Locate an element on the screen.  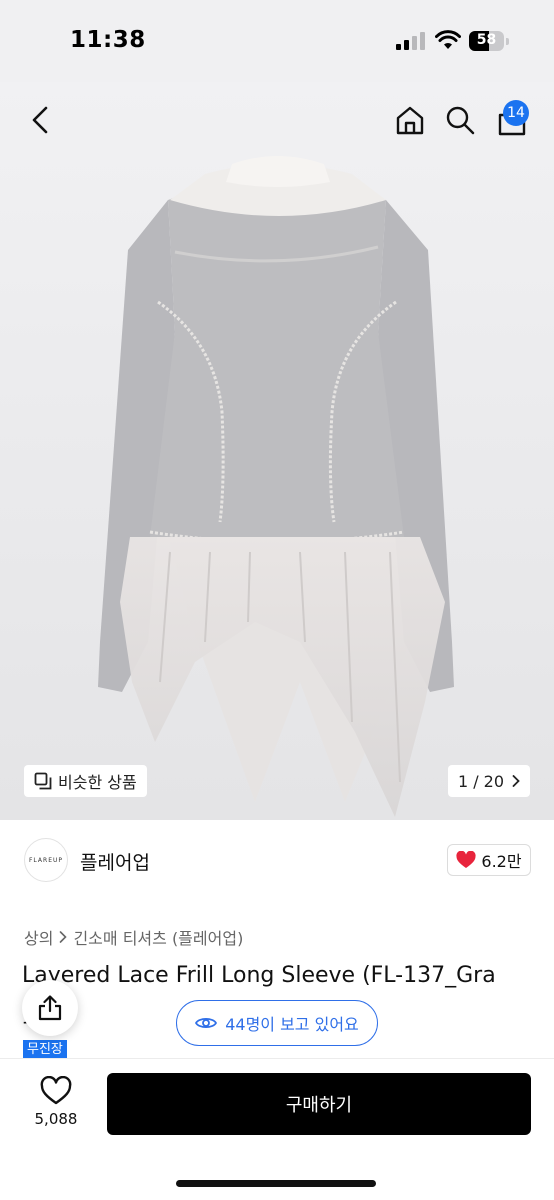
status-time: 11:38 is located at coordinates (108, 40).